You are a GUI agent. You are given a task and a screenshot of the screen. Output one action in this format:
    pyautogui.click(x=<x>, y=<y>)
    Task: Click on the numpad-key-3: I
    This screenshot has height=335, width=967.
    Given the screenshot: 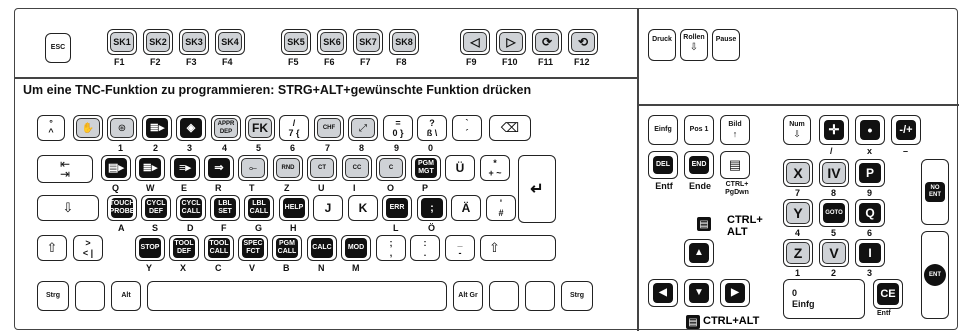 What is the action you would take?
    pyautogui.click(x=870, y=253)
    